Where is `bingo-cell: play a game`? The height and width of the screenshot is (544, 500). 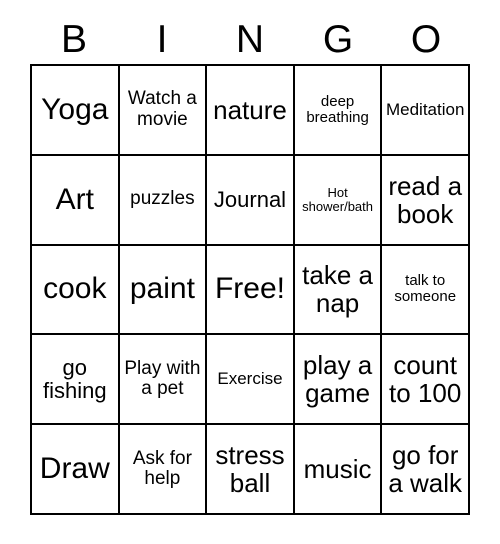 bingo-cell: play a game is located at coordinates (338, 380).